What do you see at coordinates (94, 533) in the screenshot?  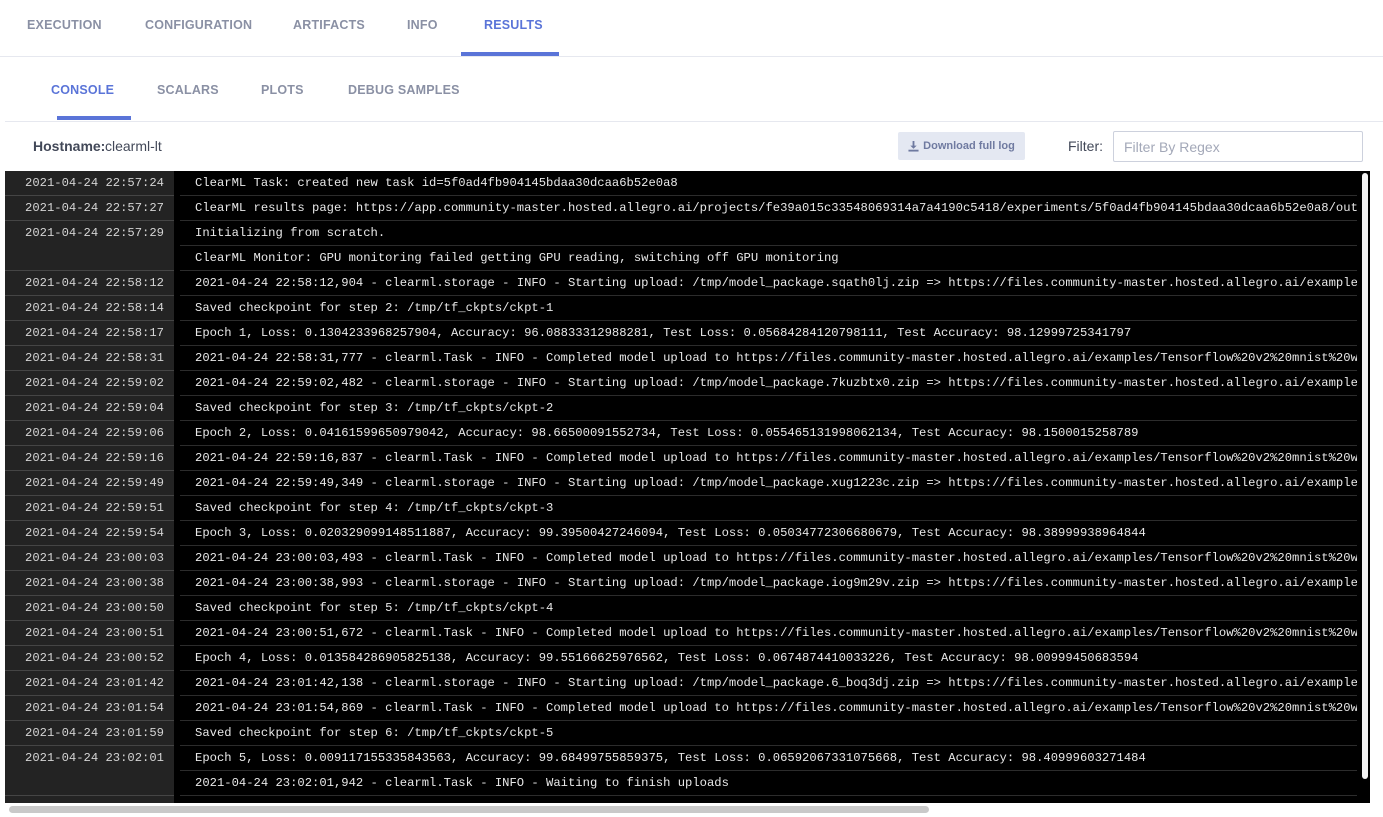 I see `log-timestamp: 2021-04-24 22:59:54` at bounding box center [94, 533].